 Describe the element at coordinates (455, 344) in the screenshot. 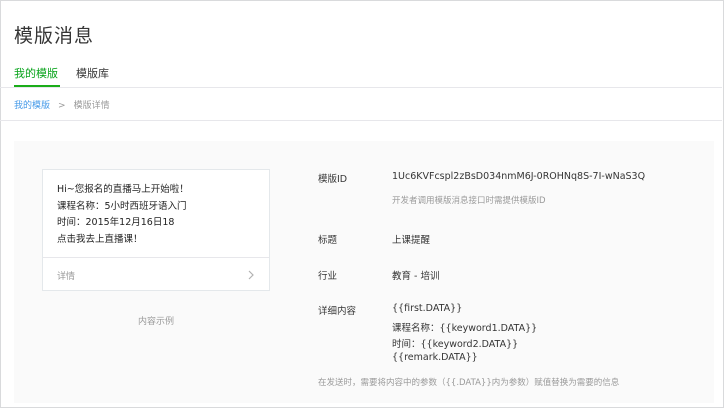

I see `content-line: 时间：{{keyword2.DATA}}` at that location.